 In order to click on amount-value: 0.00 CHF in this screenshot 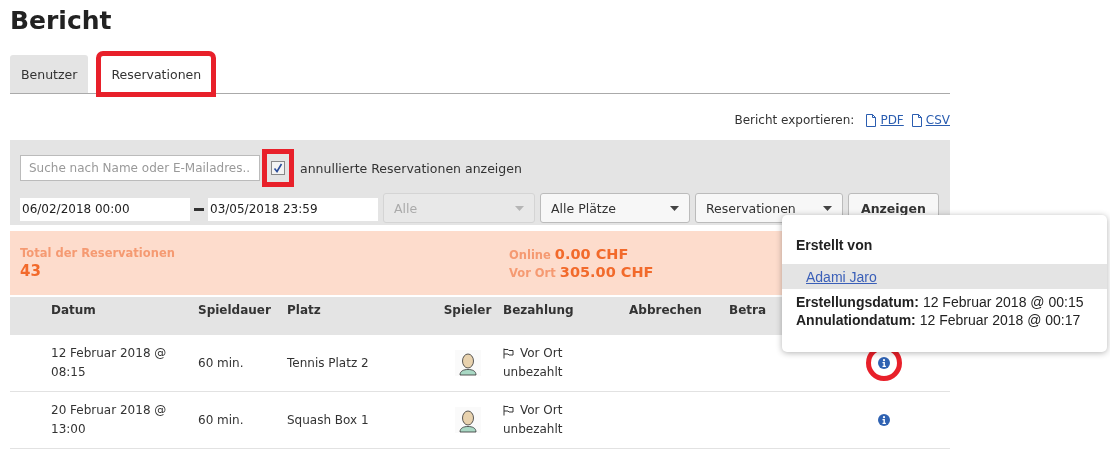, I will do `click(591, 254)`.